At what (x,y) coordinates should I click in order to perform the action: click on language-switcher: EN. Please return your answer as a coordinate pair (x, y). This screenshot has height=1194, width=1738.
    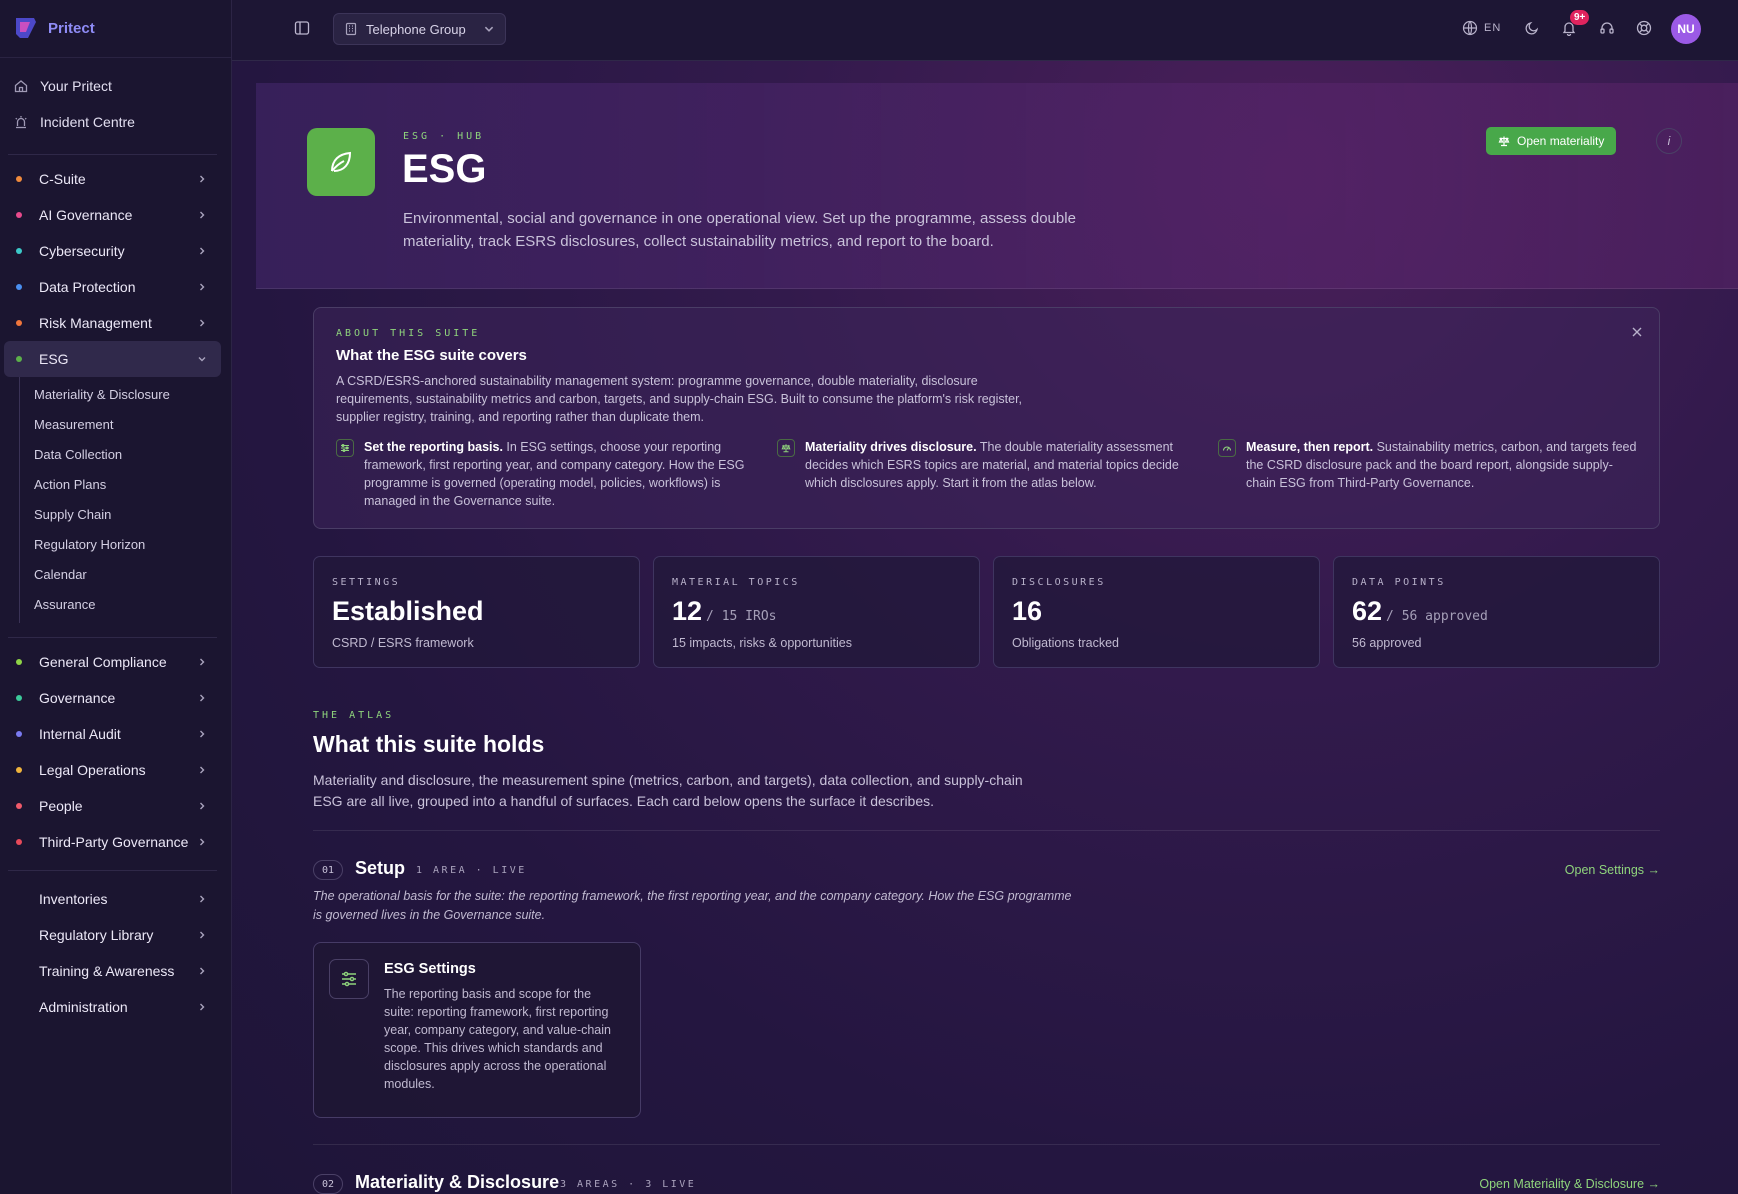
    Looking at the image, I should click on (1481, 28).